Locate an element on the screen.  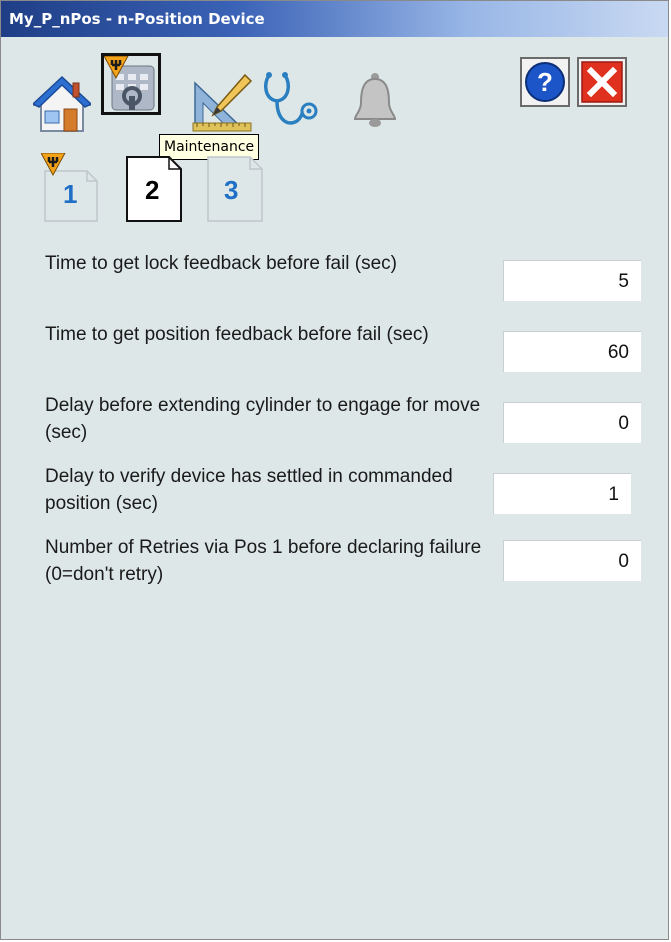
tab-3: 3 is located at coordinates (236, 188).